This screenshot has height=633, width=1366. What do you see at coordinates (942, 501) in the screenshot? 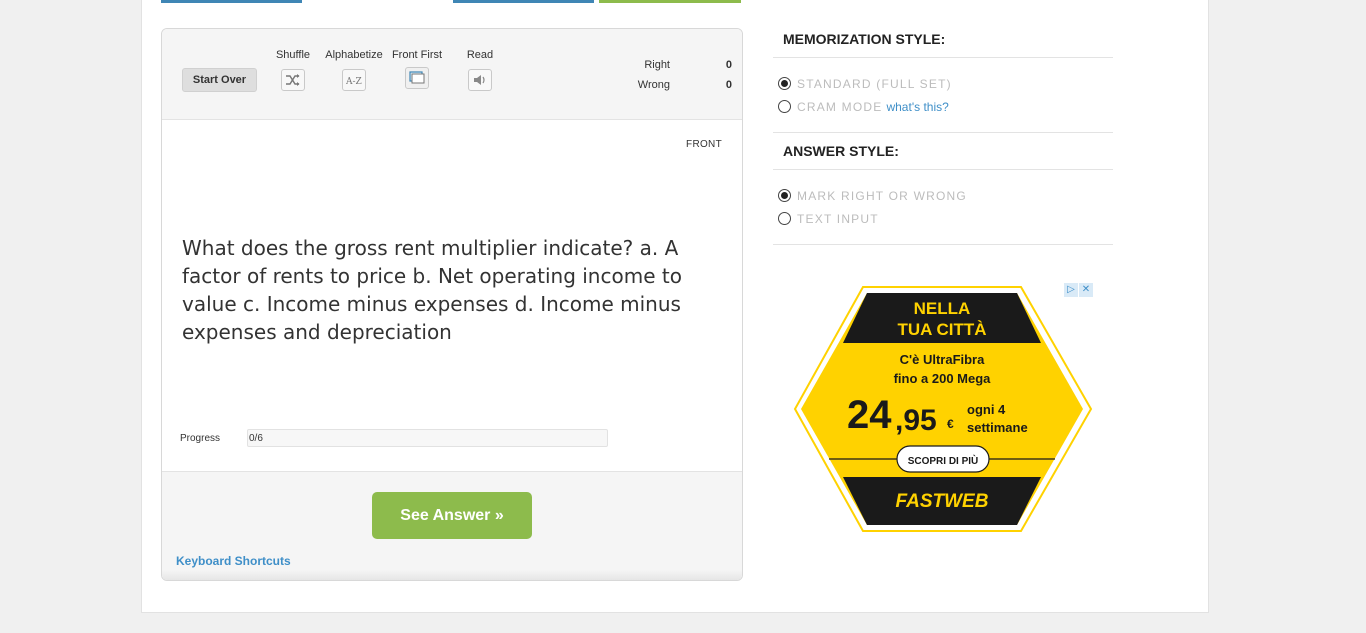
I see `ad-brand-logo: FASTWEB` at bounding box center [942, 501].